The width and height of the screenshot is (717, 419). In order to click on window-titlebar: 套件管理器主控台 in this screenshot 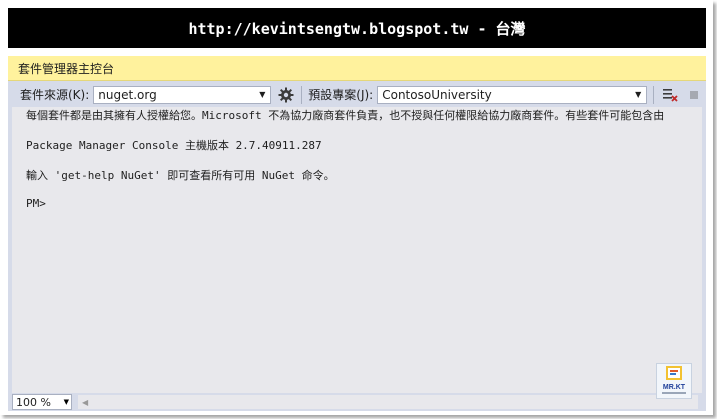, I will do `click(357, 68)`.